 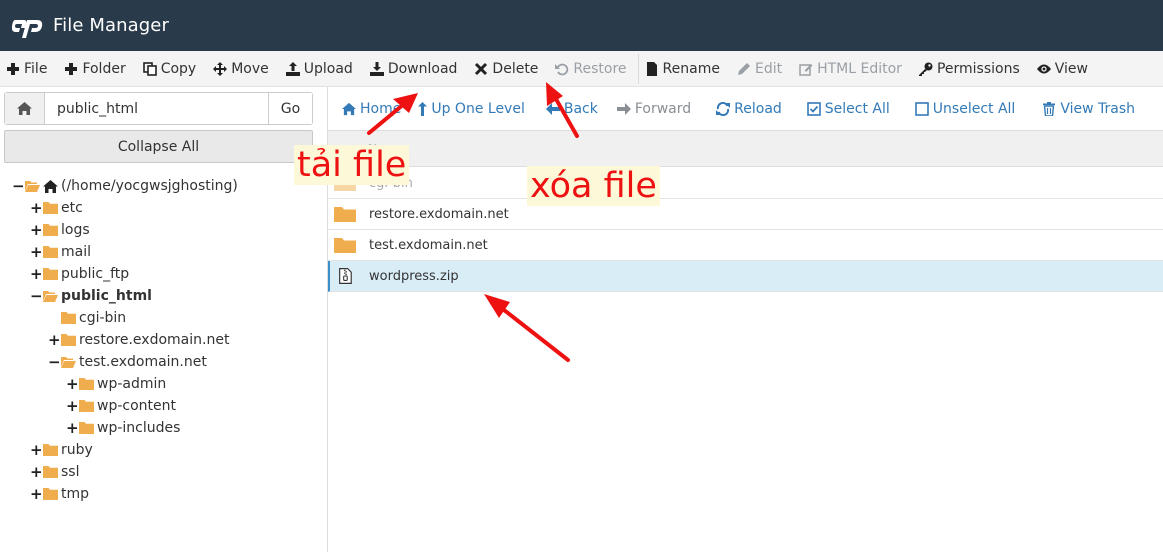 I want to click on delete-annotation: xóa file, so click(x=593, y=186).